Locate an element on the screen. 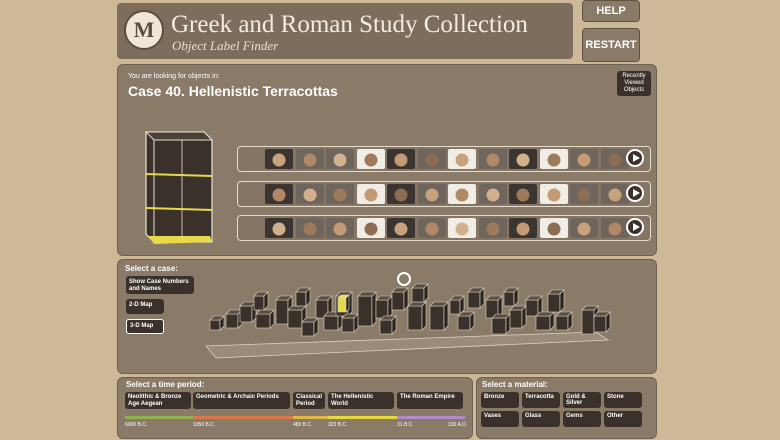 This screenshot has width=780, height=440. timeline-tick: 31 B.C. is located at coordinates (405, 425).